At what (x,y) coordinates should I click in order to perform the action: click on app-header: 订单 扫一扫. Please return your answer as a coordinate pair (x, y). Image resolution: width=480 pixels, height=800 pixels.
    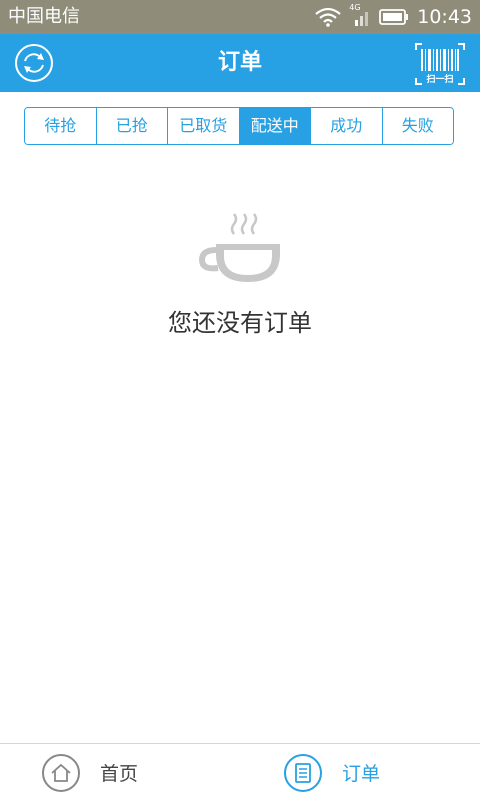
    Looking at the image, I should click on (240, 63).